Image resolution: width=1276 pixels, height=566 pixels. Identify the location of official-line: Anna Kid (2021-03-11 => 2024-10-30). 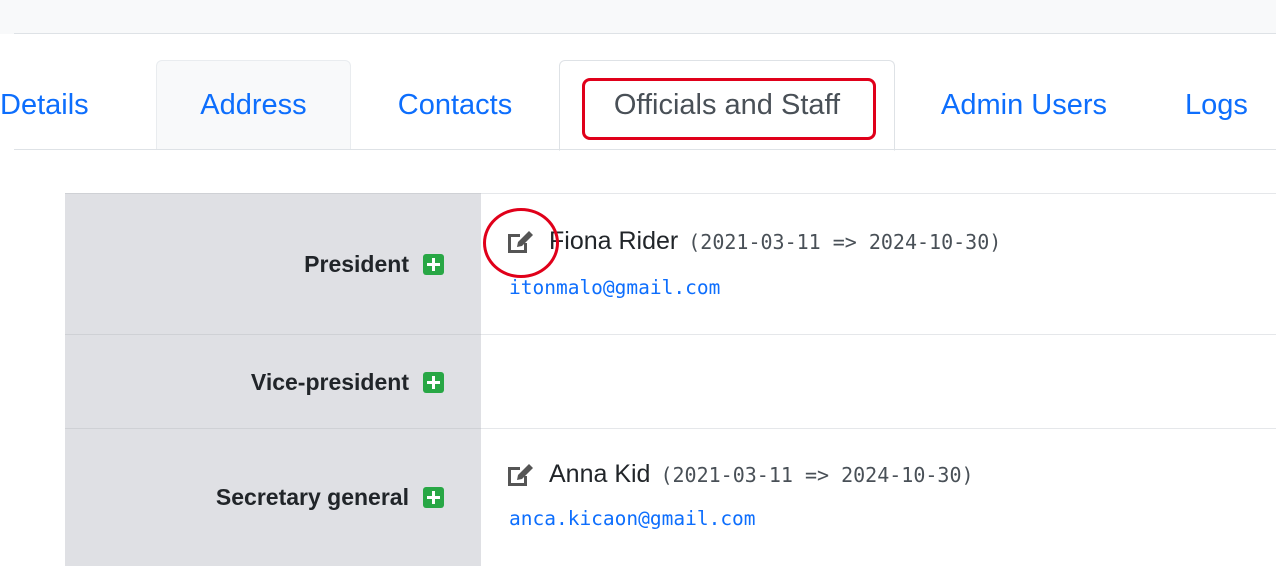
(739, 474).